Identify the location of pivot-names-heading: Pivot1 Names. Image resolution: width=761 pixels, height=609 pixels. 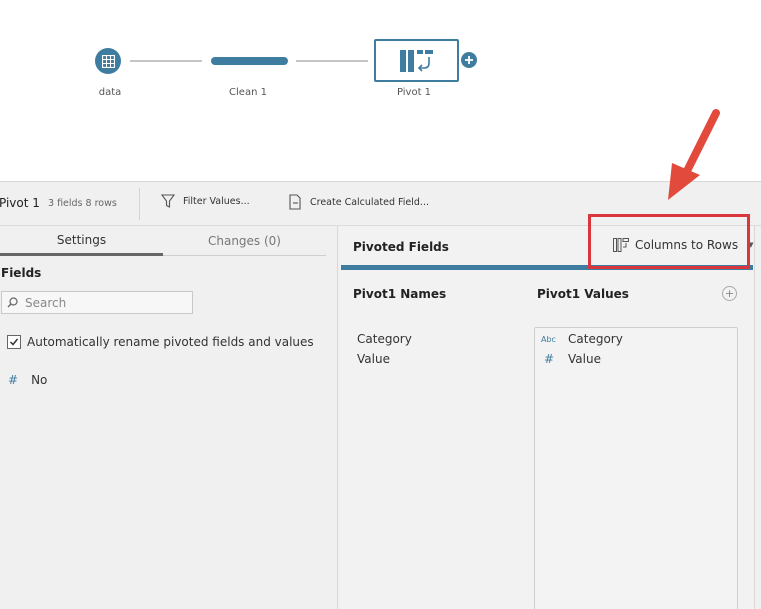
(400, 294).